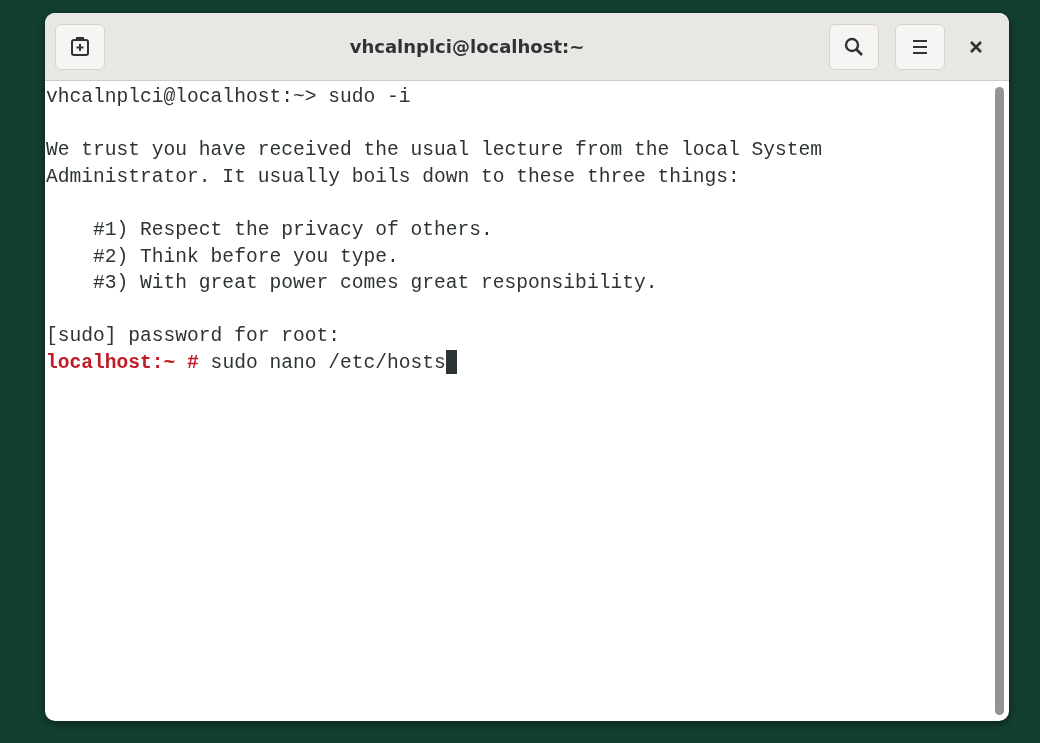 The image size is (1040, 743). Describe the element at coordinates (434, 151) in the screenshot. I see `terminal-line: We trust you have received the usual lecture from the local System` at that location.